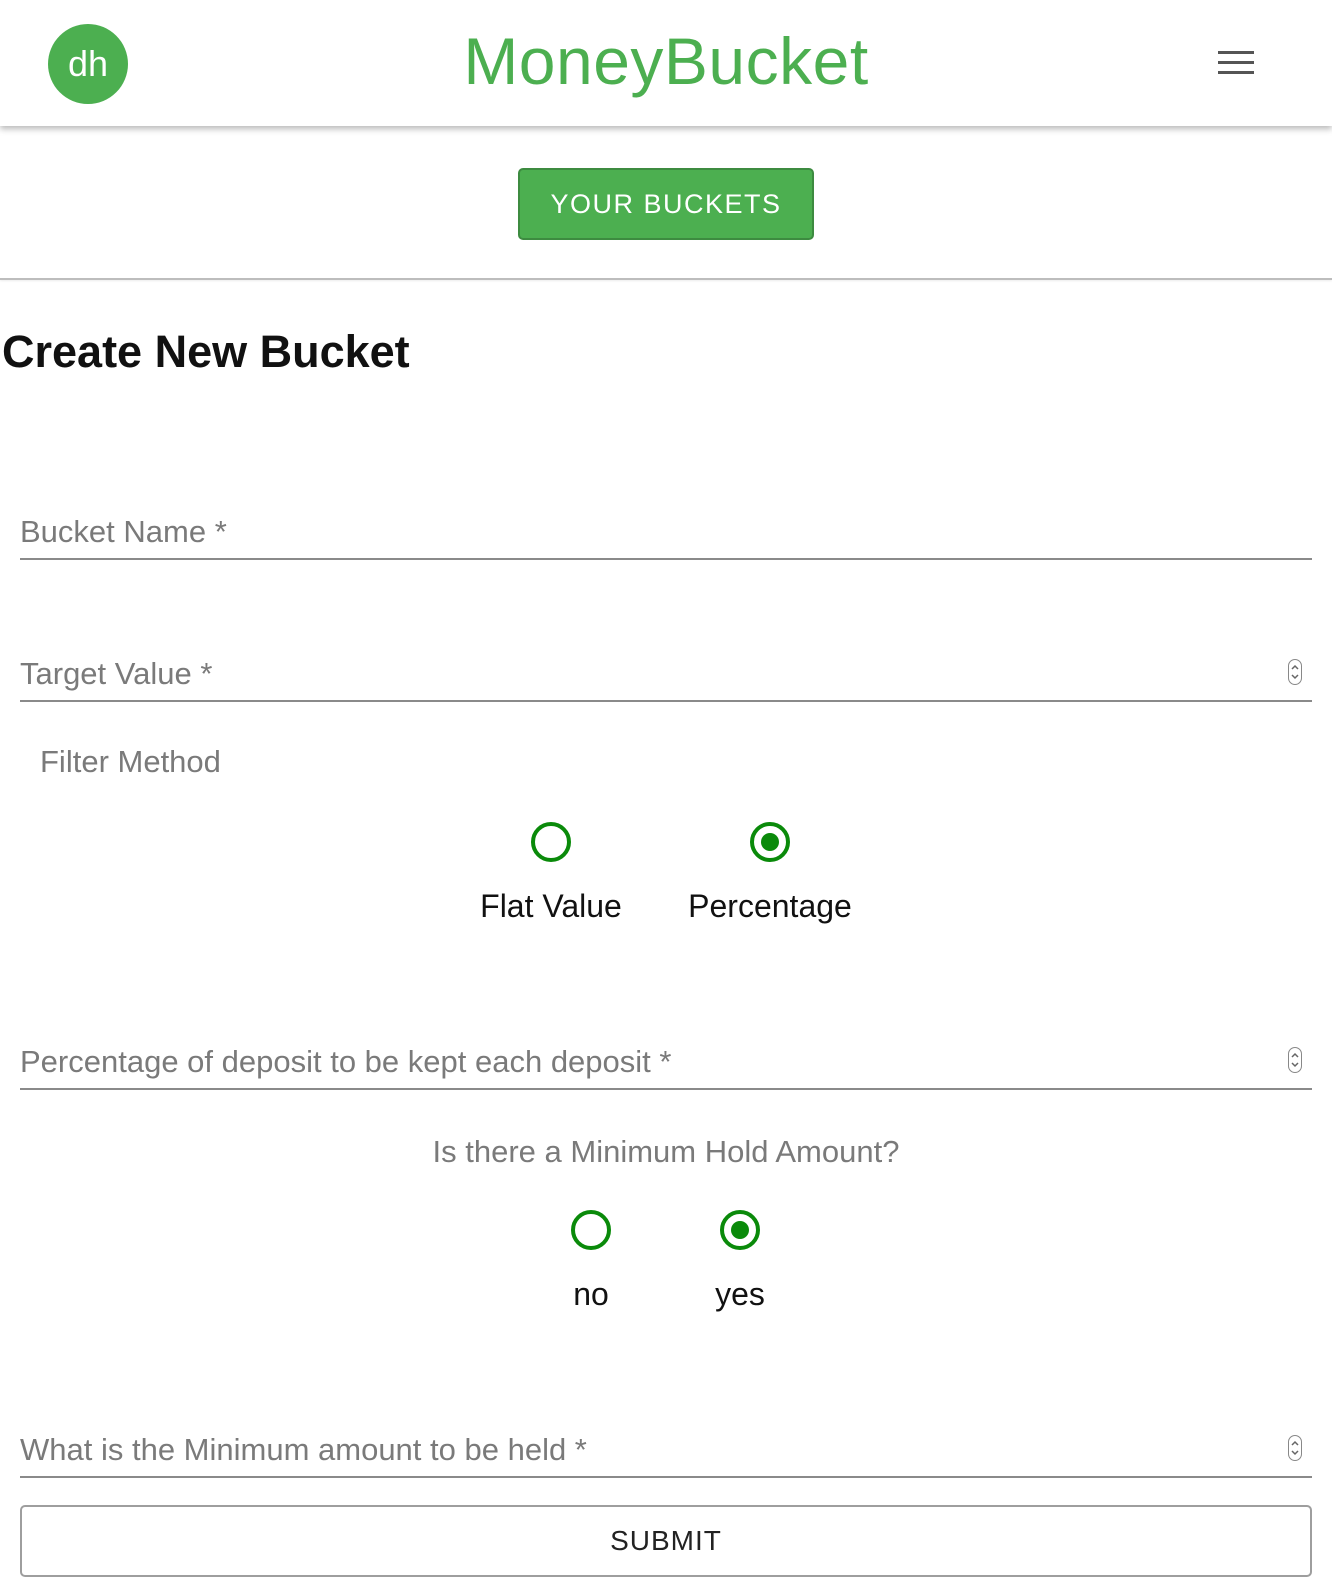 The image size is (1332, 1595). What do you see at coordinates (206, 351) in the screenshot?
I see `page-title: Create New Bucket` at bounding box center [206, 351].